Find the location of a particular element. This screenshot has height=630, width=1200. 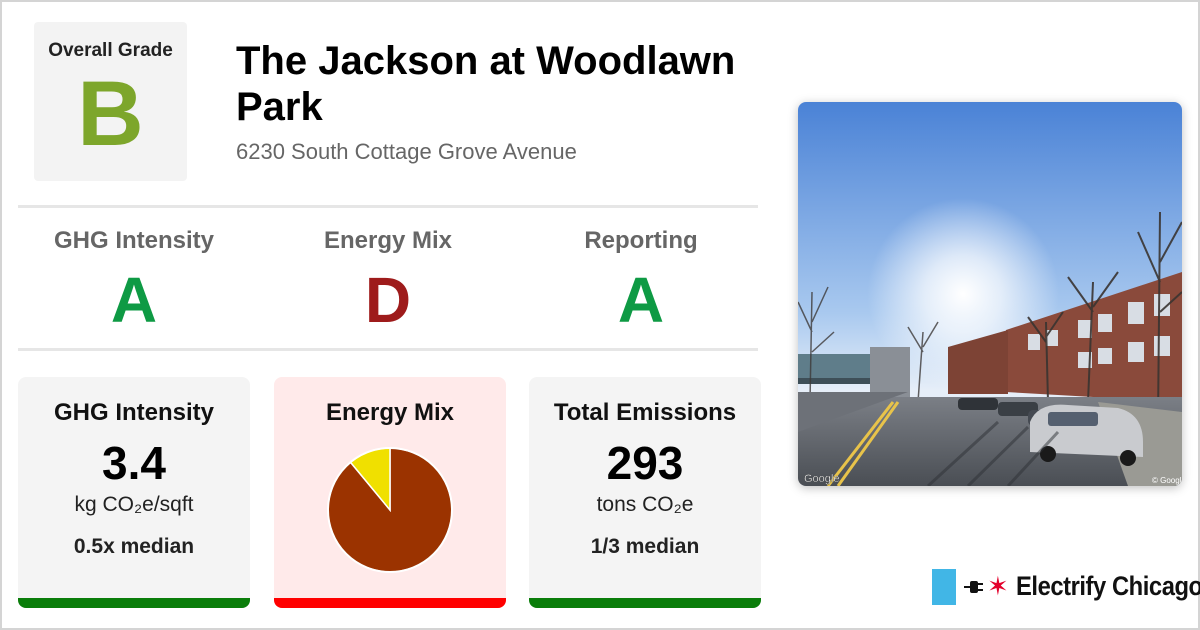

card-value: 3.4 is located at coordinates (134, 463).